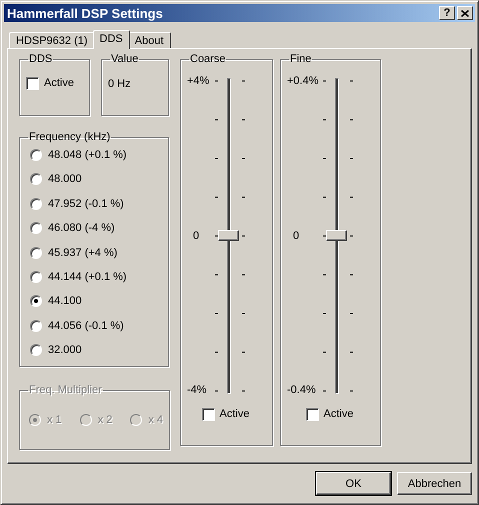  Describe the element at coordinates (111, 39) in the screenshot. I see `tab: DDS` at that location.